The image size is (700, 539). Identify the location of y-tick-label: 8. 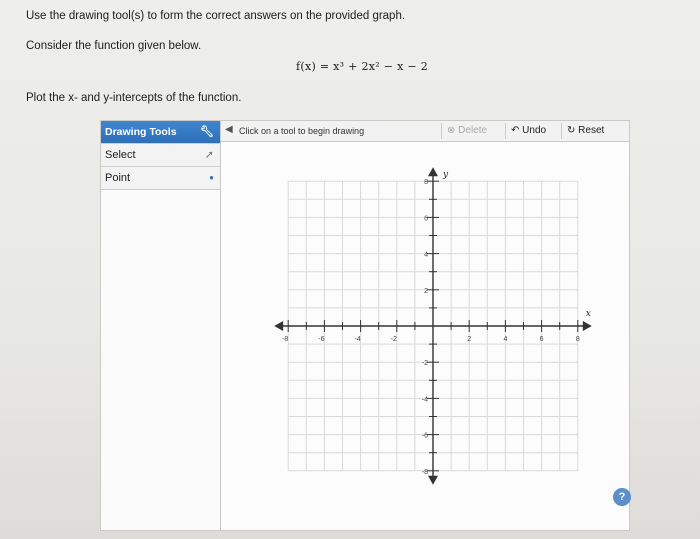
(426, 182).